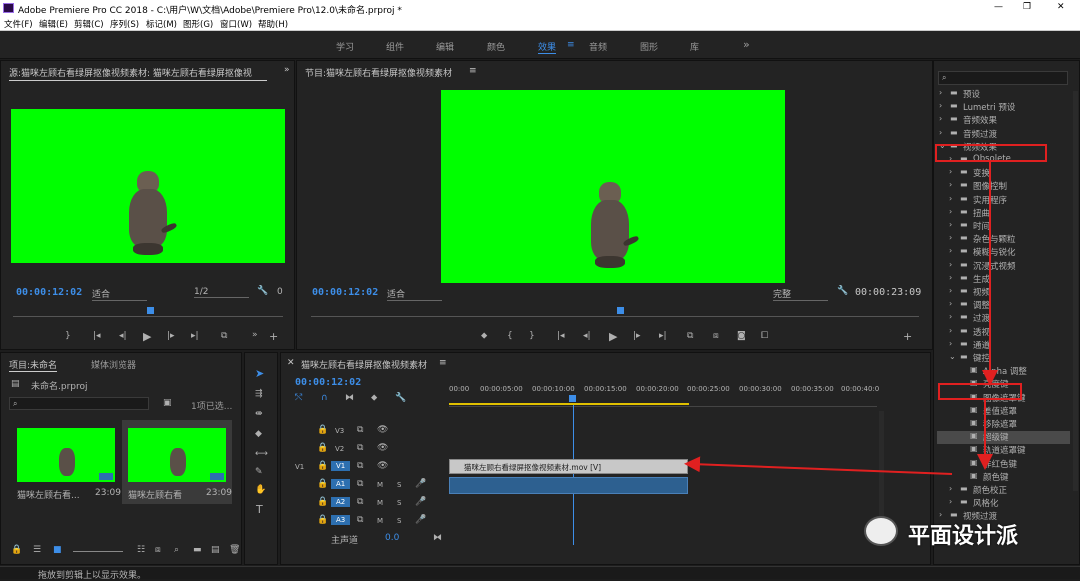 This screenshot has height=581, width=1080. I want to click on arrow-left, so click(818, 465).